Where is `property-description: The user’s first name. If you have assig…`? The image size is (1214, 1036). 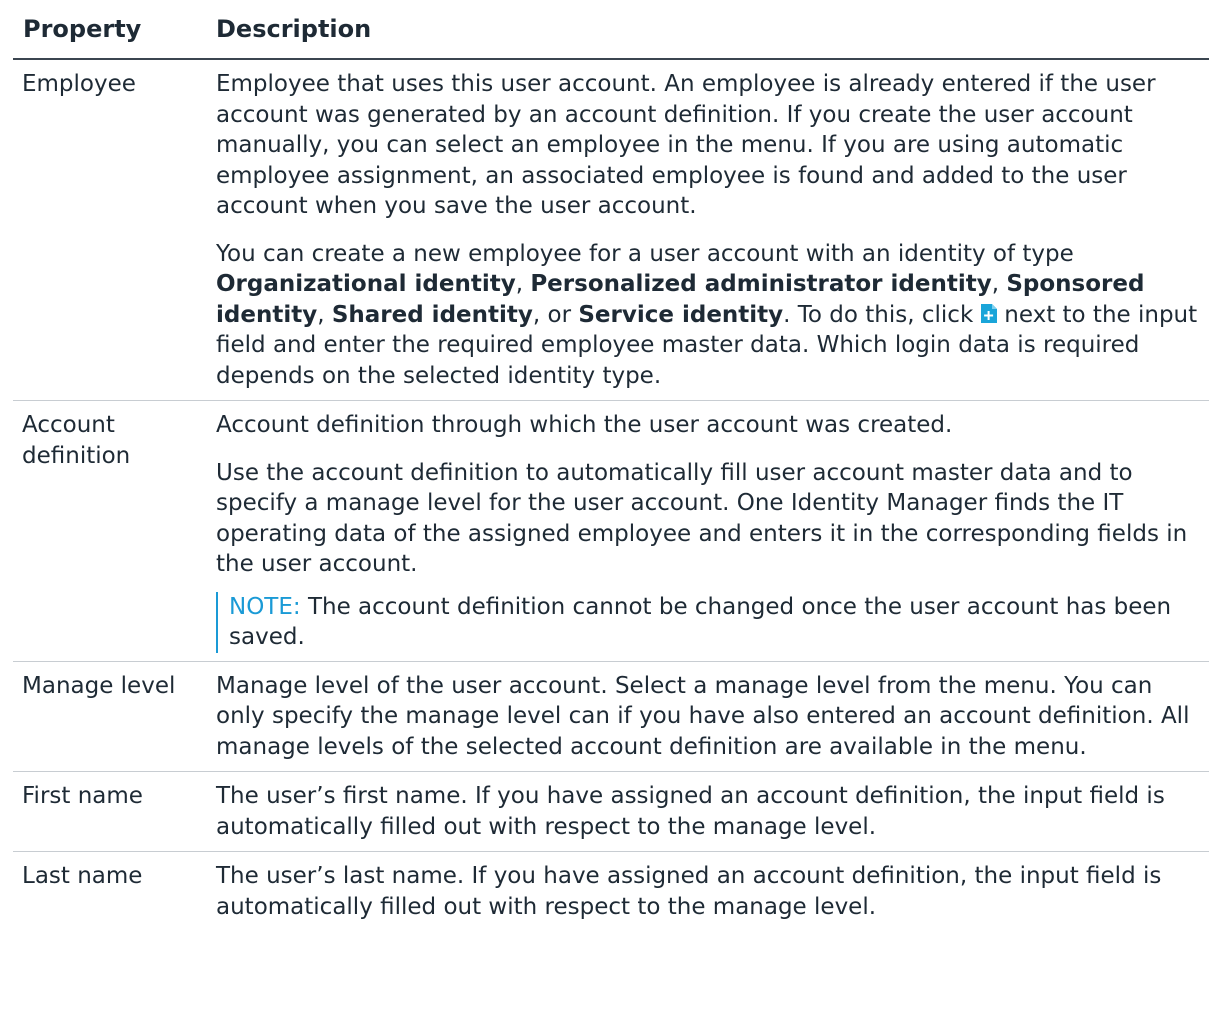 property-description: The user’s first name. If you have assig… is located at coordinates (711, 811).